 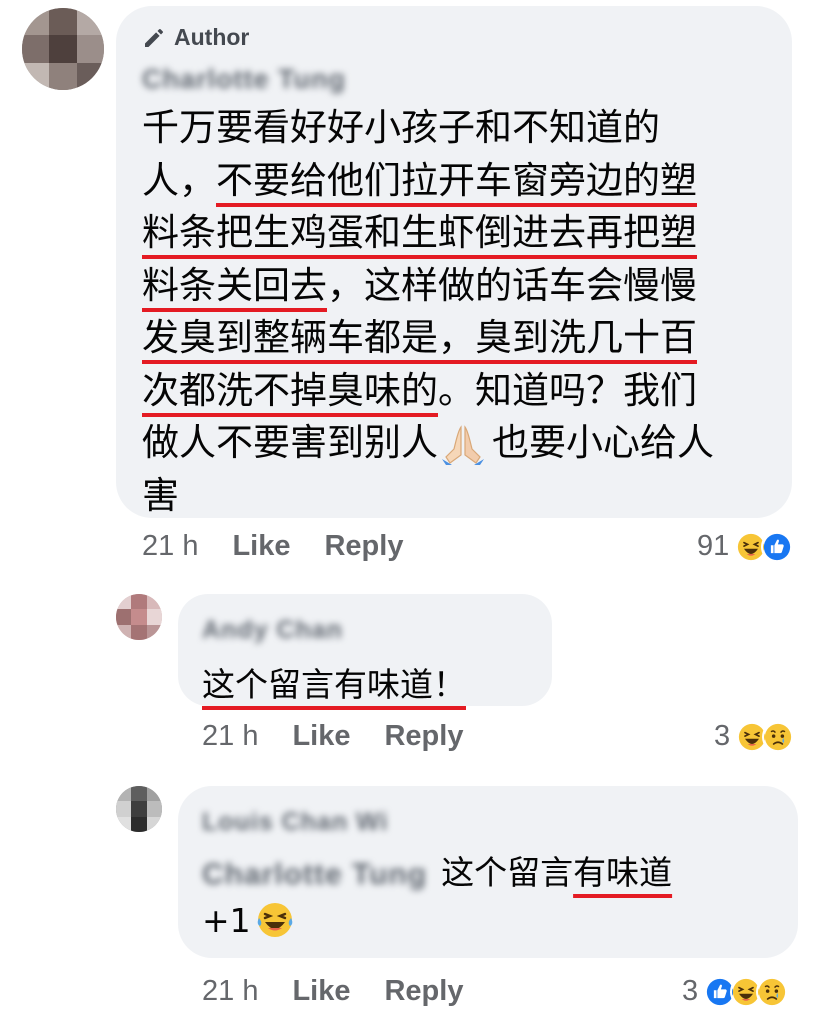 What do you see at coordinates (437, 872) in the screenshot?
I see `reply-text: Charlotte Tung 这个留言有味道` at bounding box center [437, 872].